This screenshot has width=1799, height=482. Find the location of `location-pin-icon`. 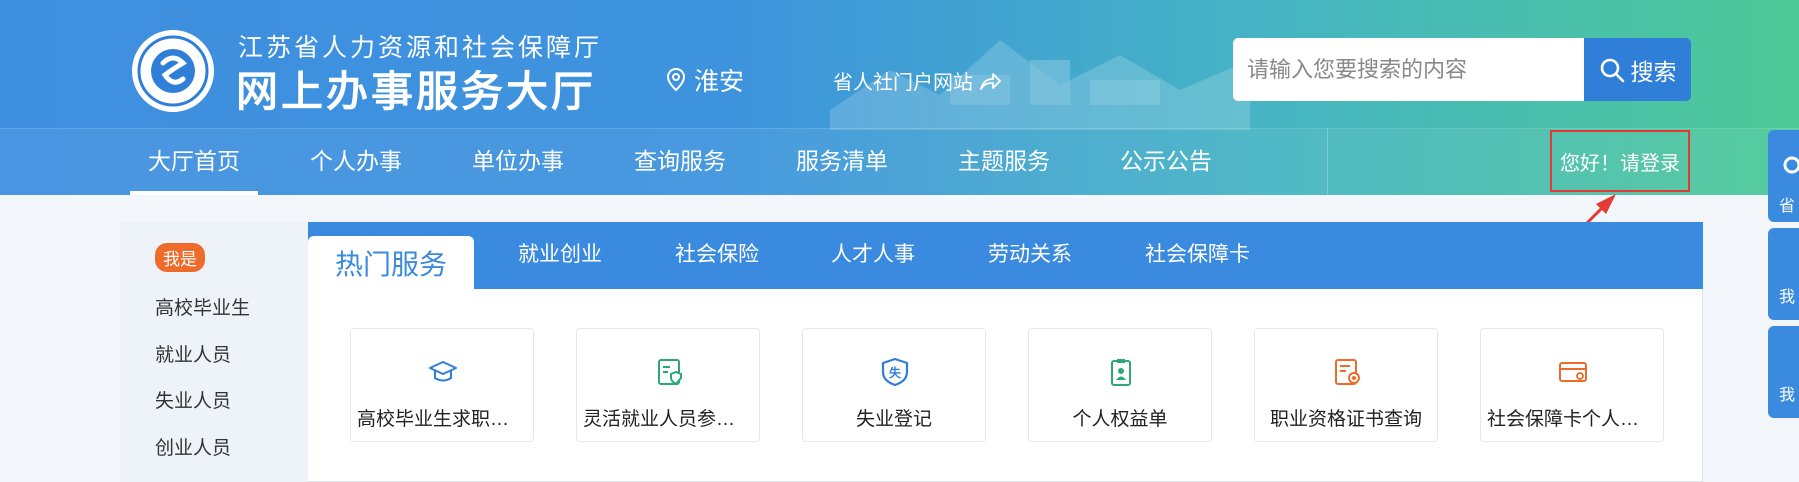

location-pin-icon is located at coordinates (676, 80).